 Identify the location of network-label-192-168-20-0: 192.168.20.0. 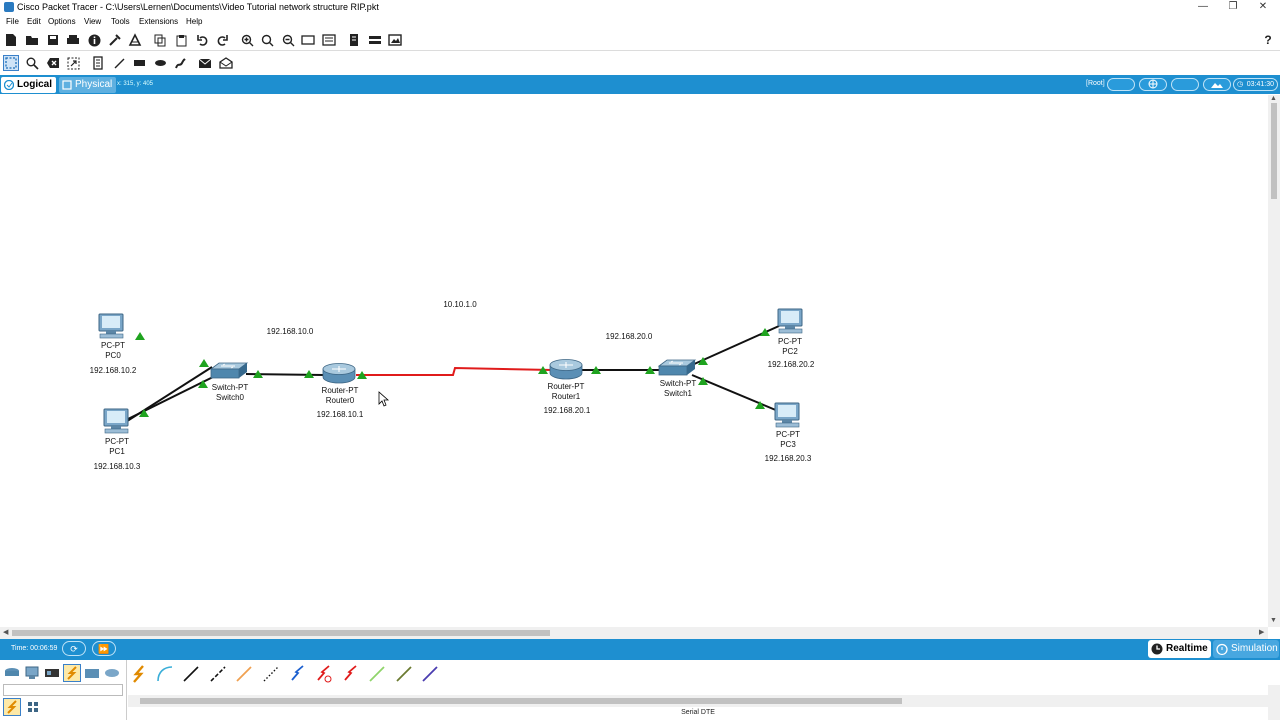
(629, 336).